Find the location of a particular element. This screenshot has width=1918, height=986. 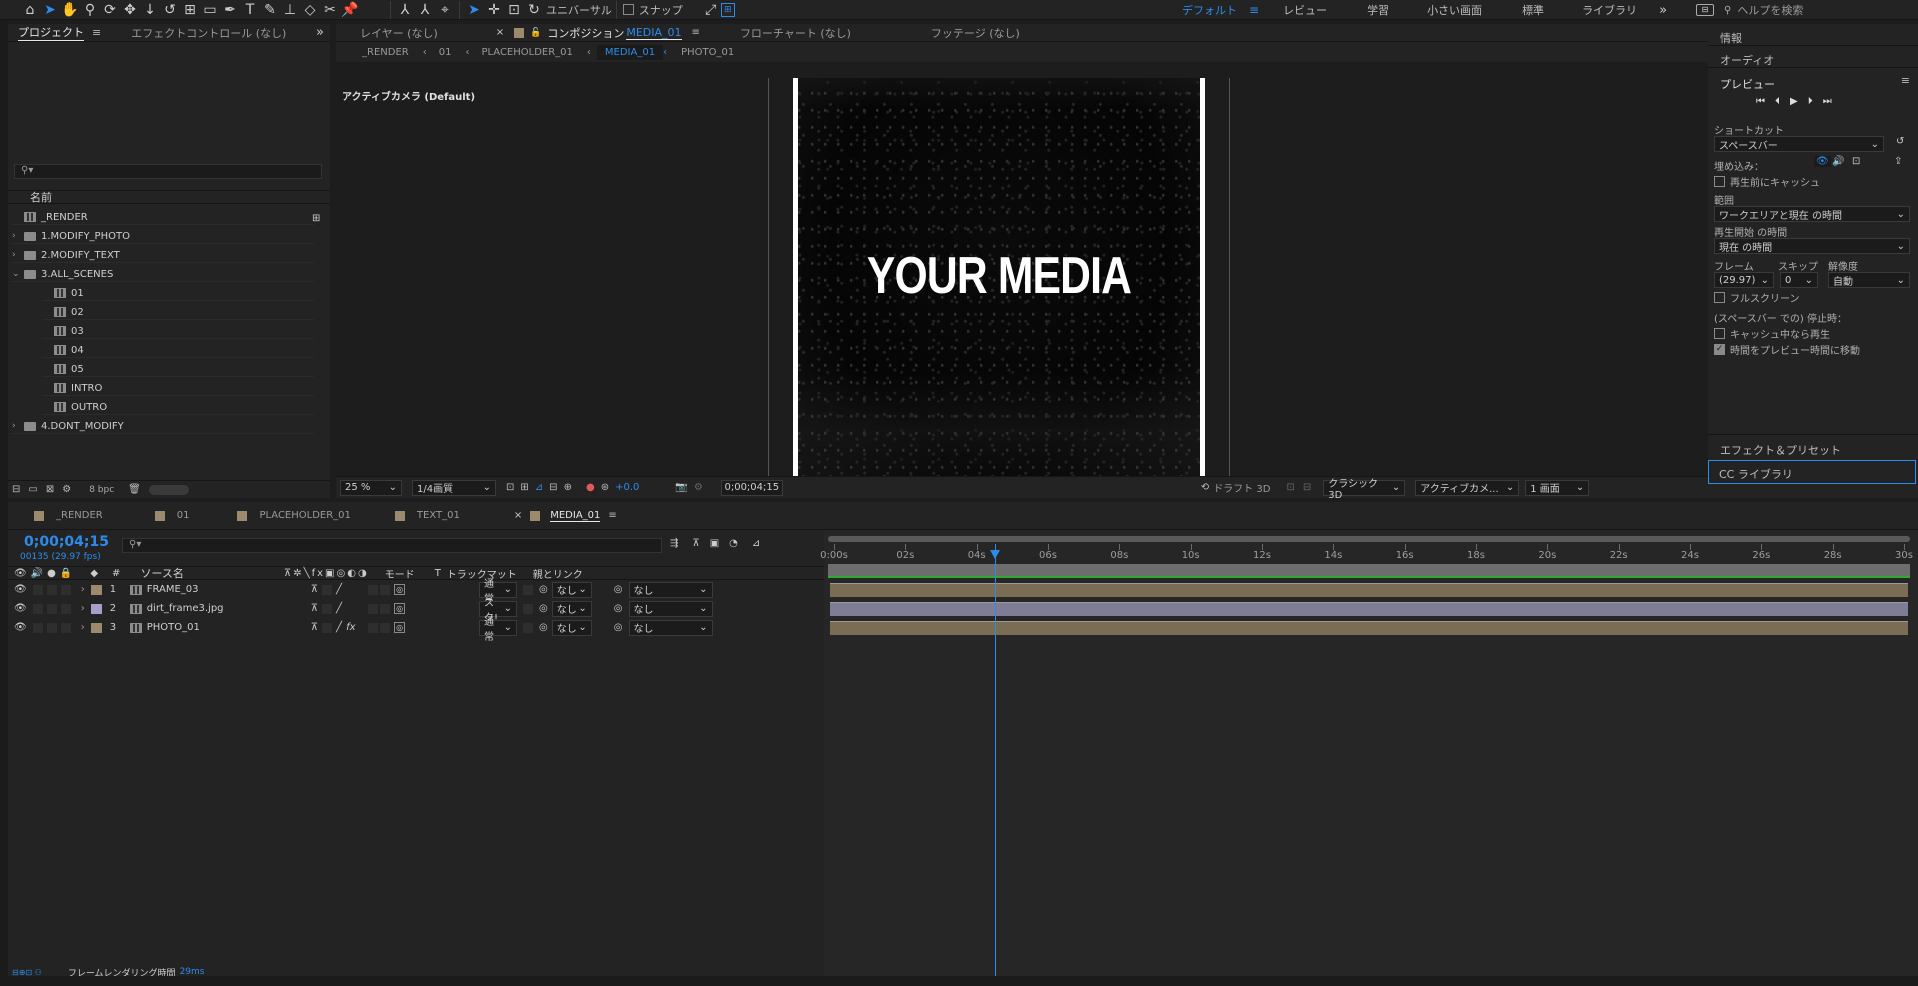

composition-mini-flowchart-icon: ⇶ is located at coordinates (674, 543).